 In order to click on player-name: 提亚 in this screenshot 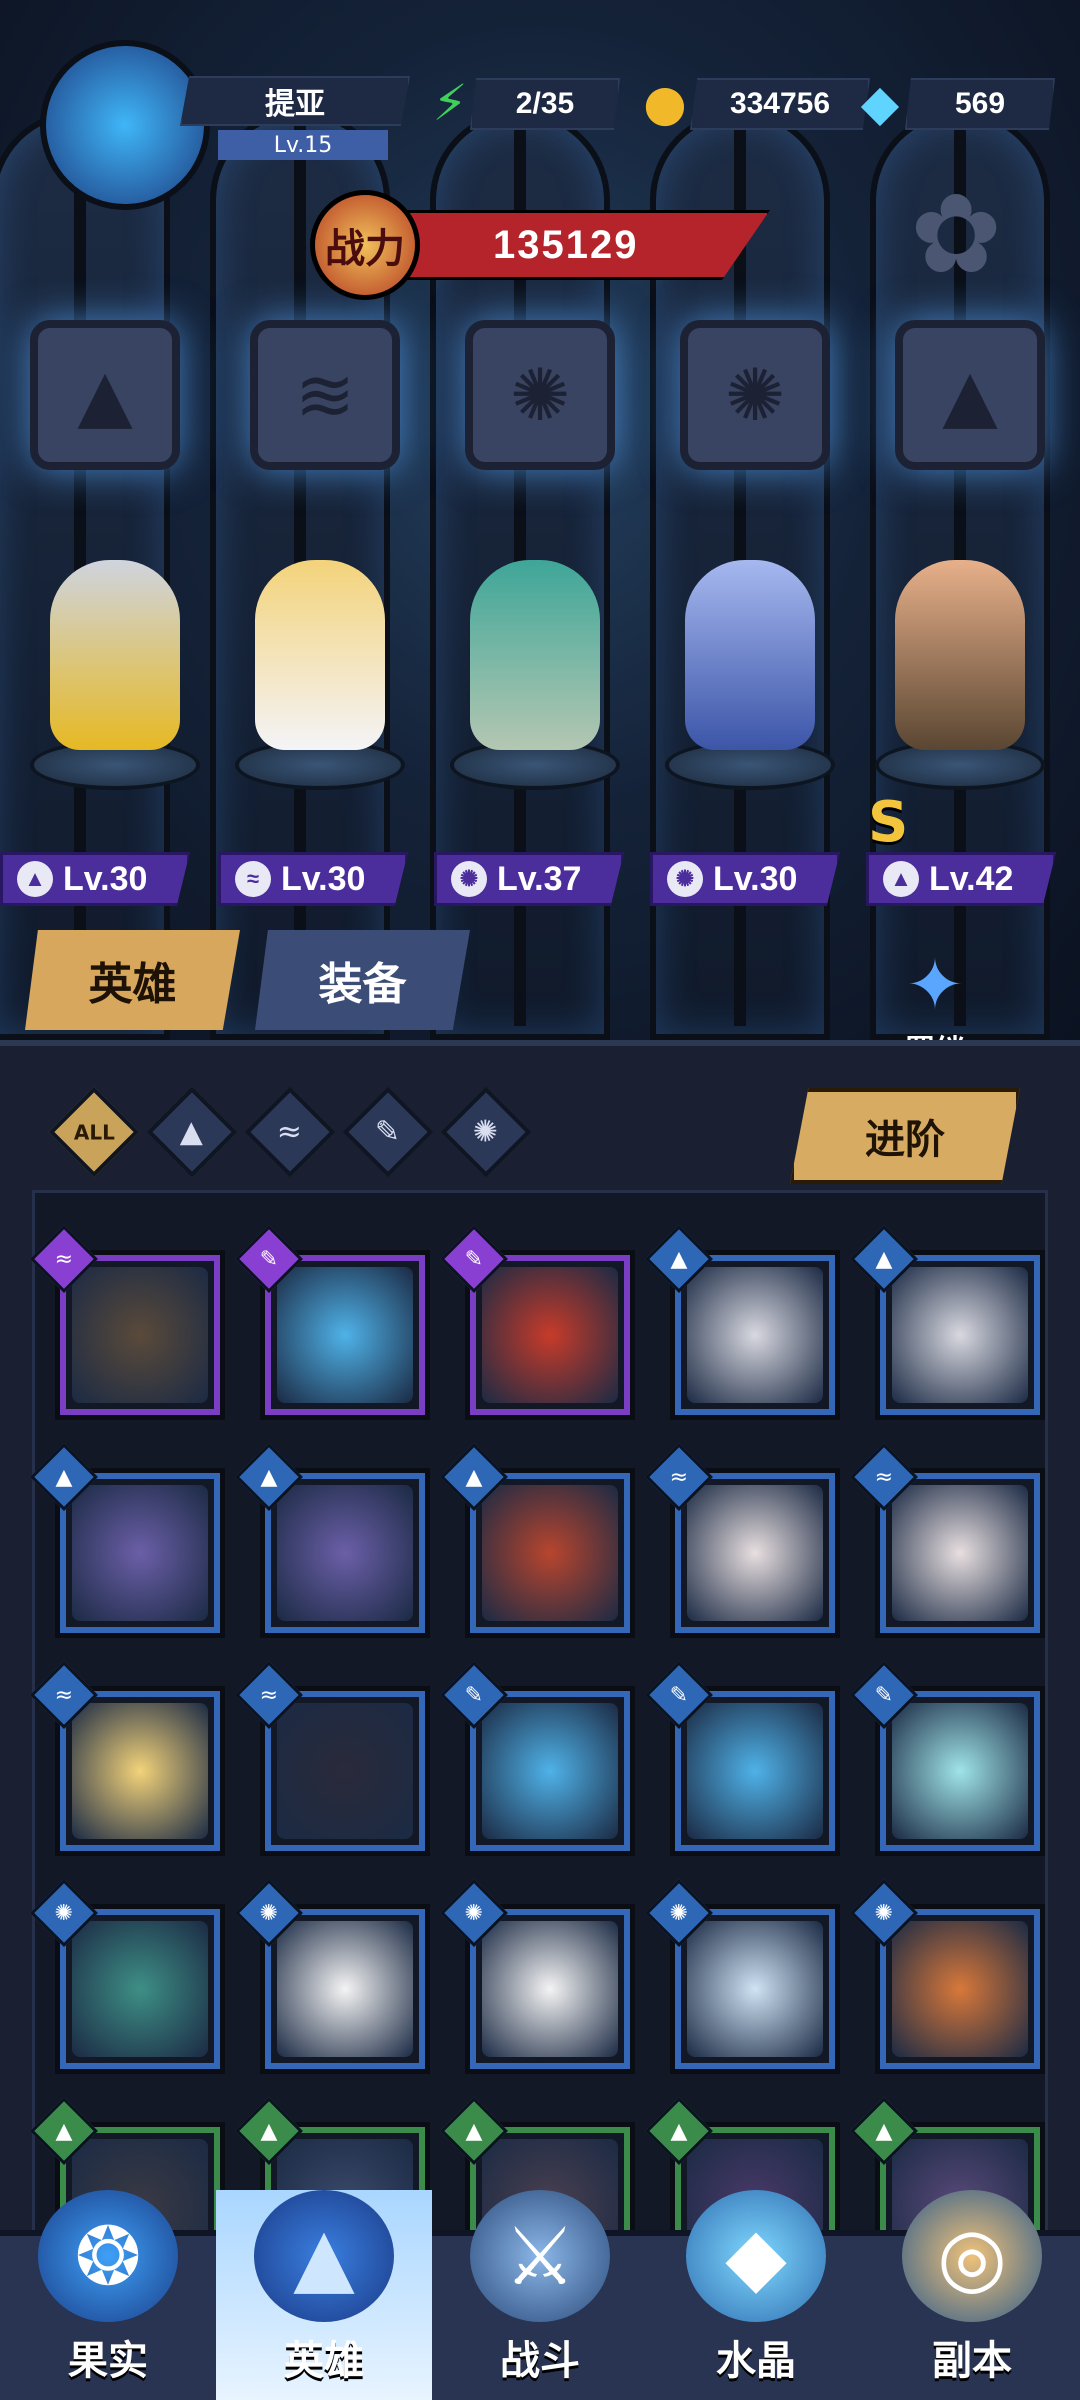, I will do `click(295, 101)`.